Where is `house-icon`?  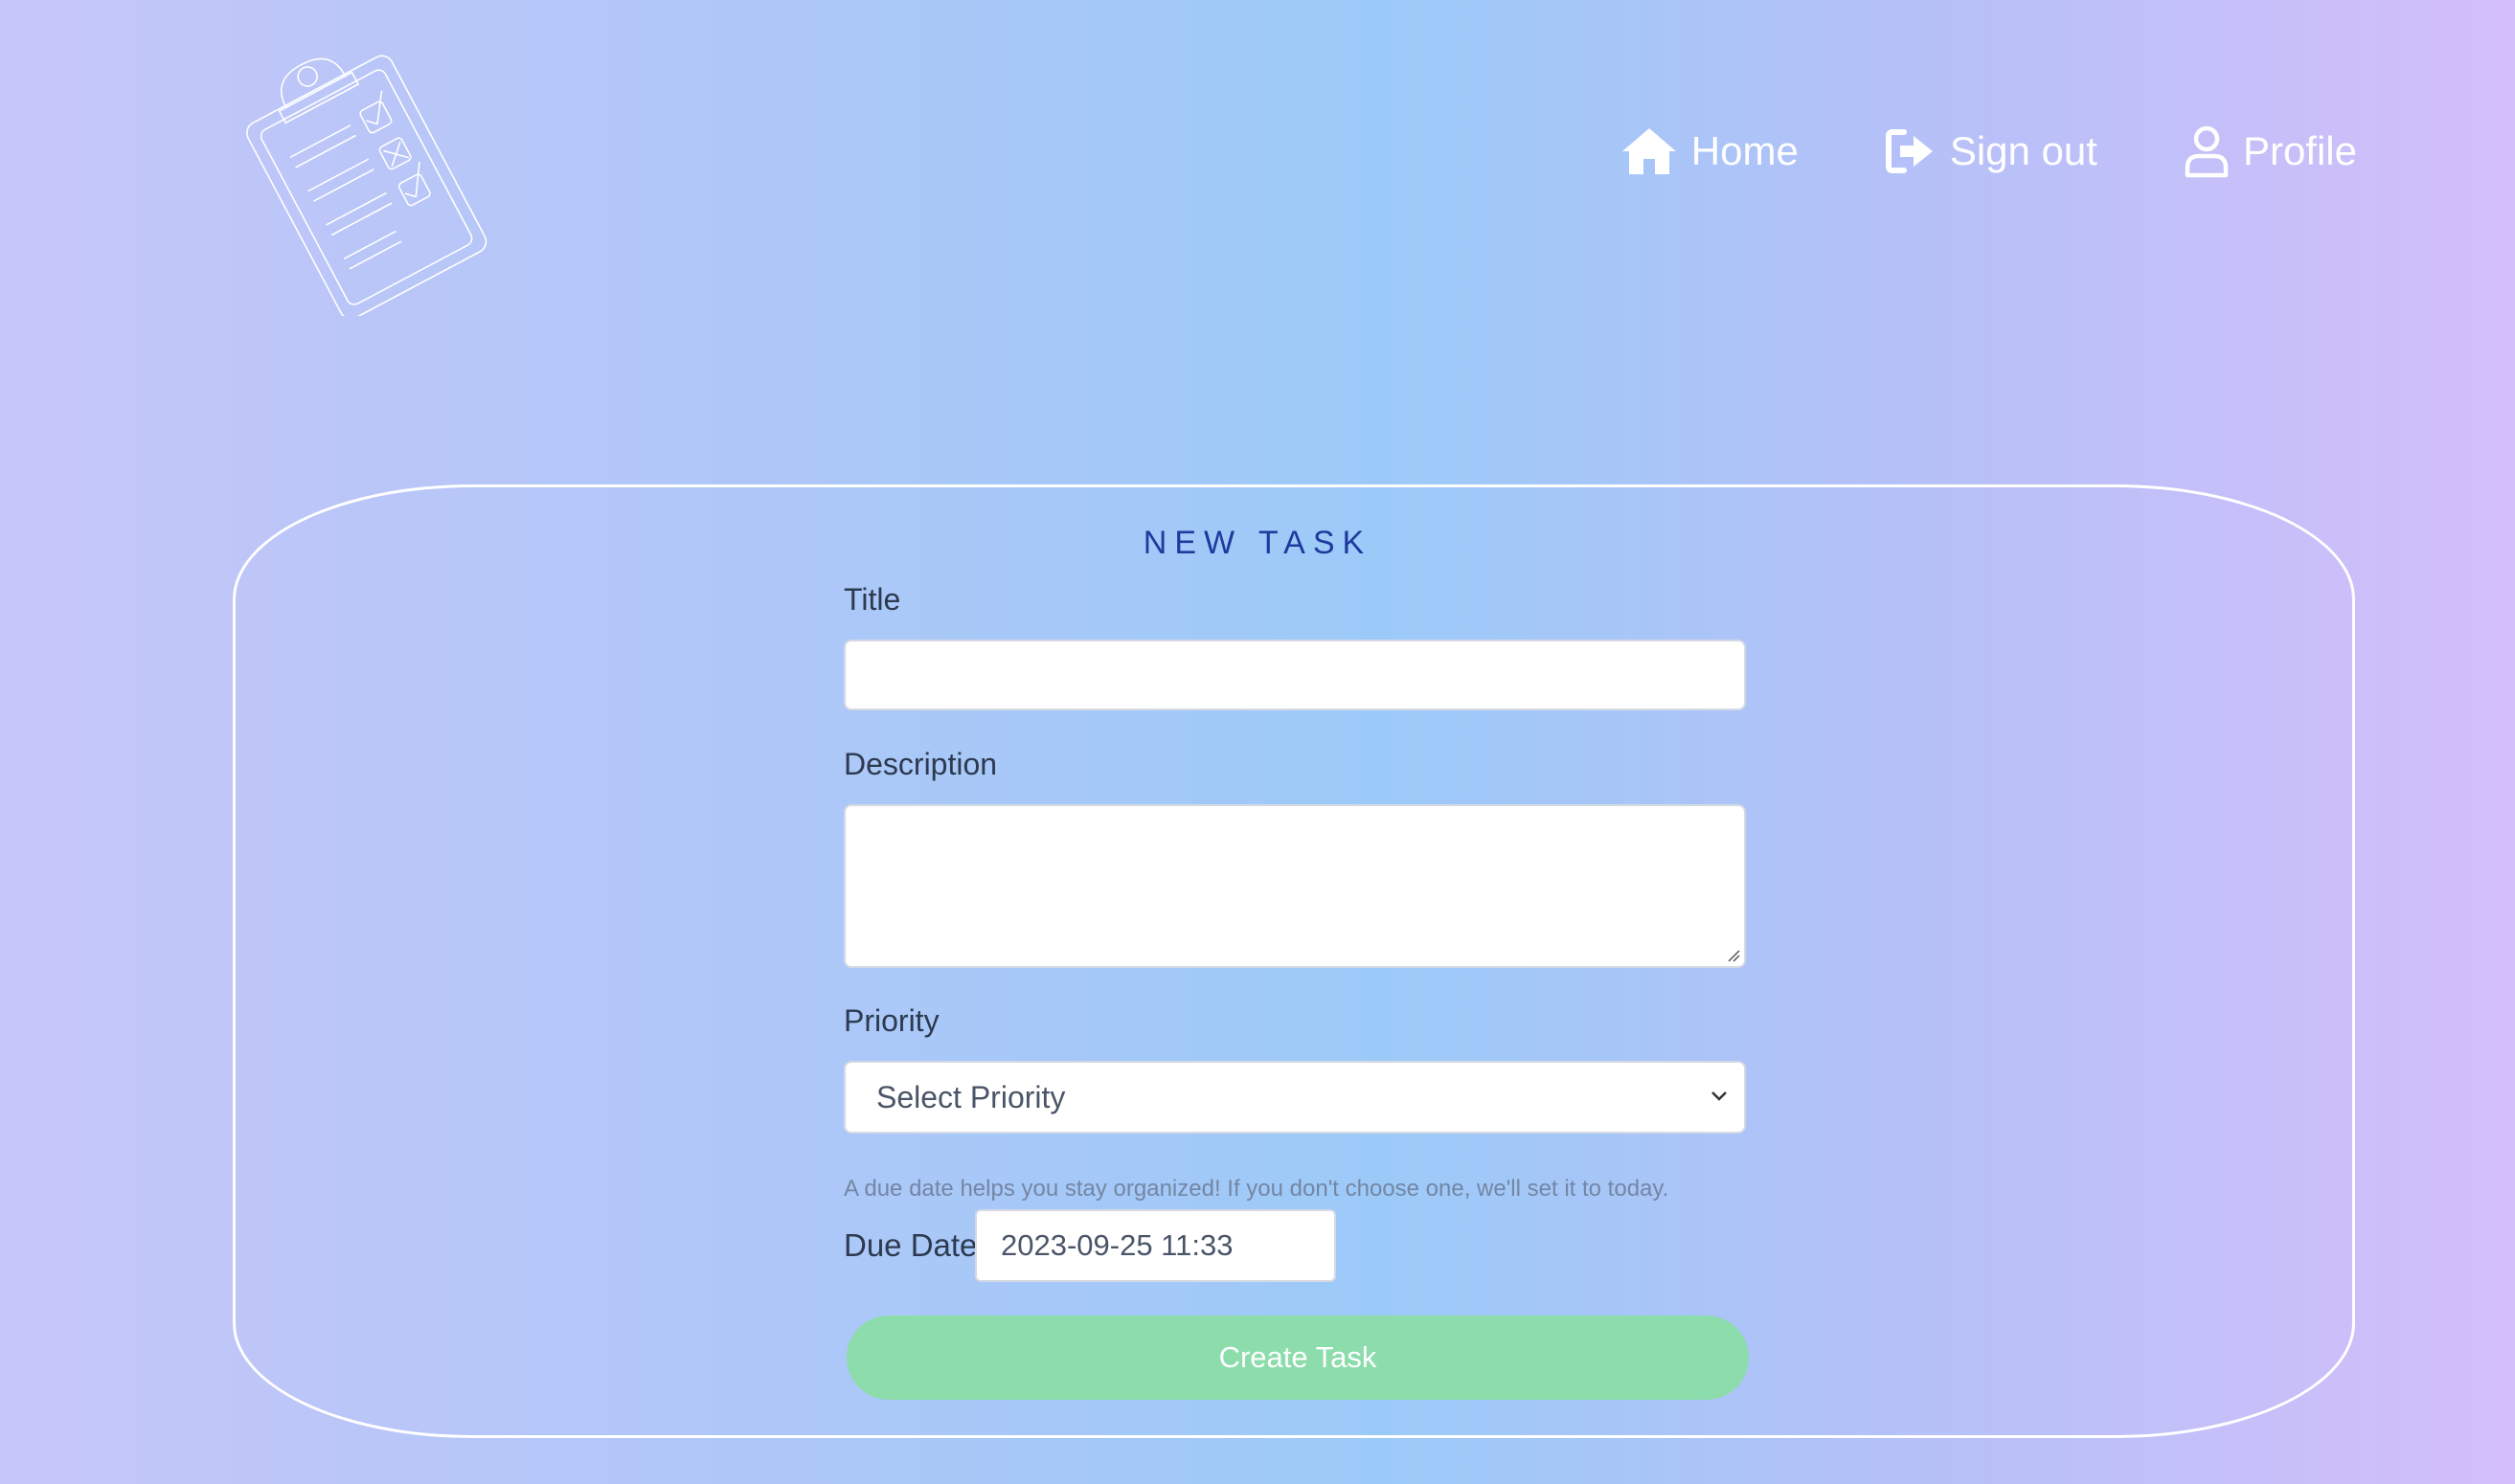 house-icon is located at coordinates (1649, 151).